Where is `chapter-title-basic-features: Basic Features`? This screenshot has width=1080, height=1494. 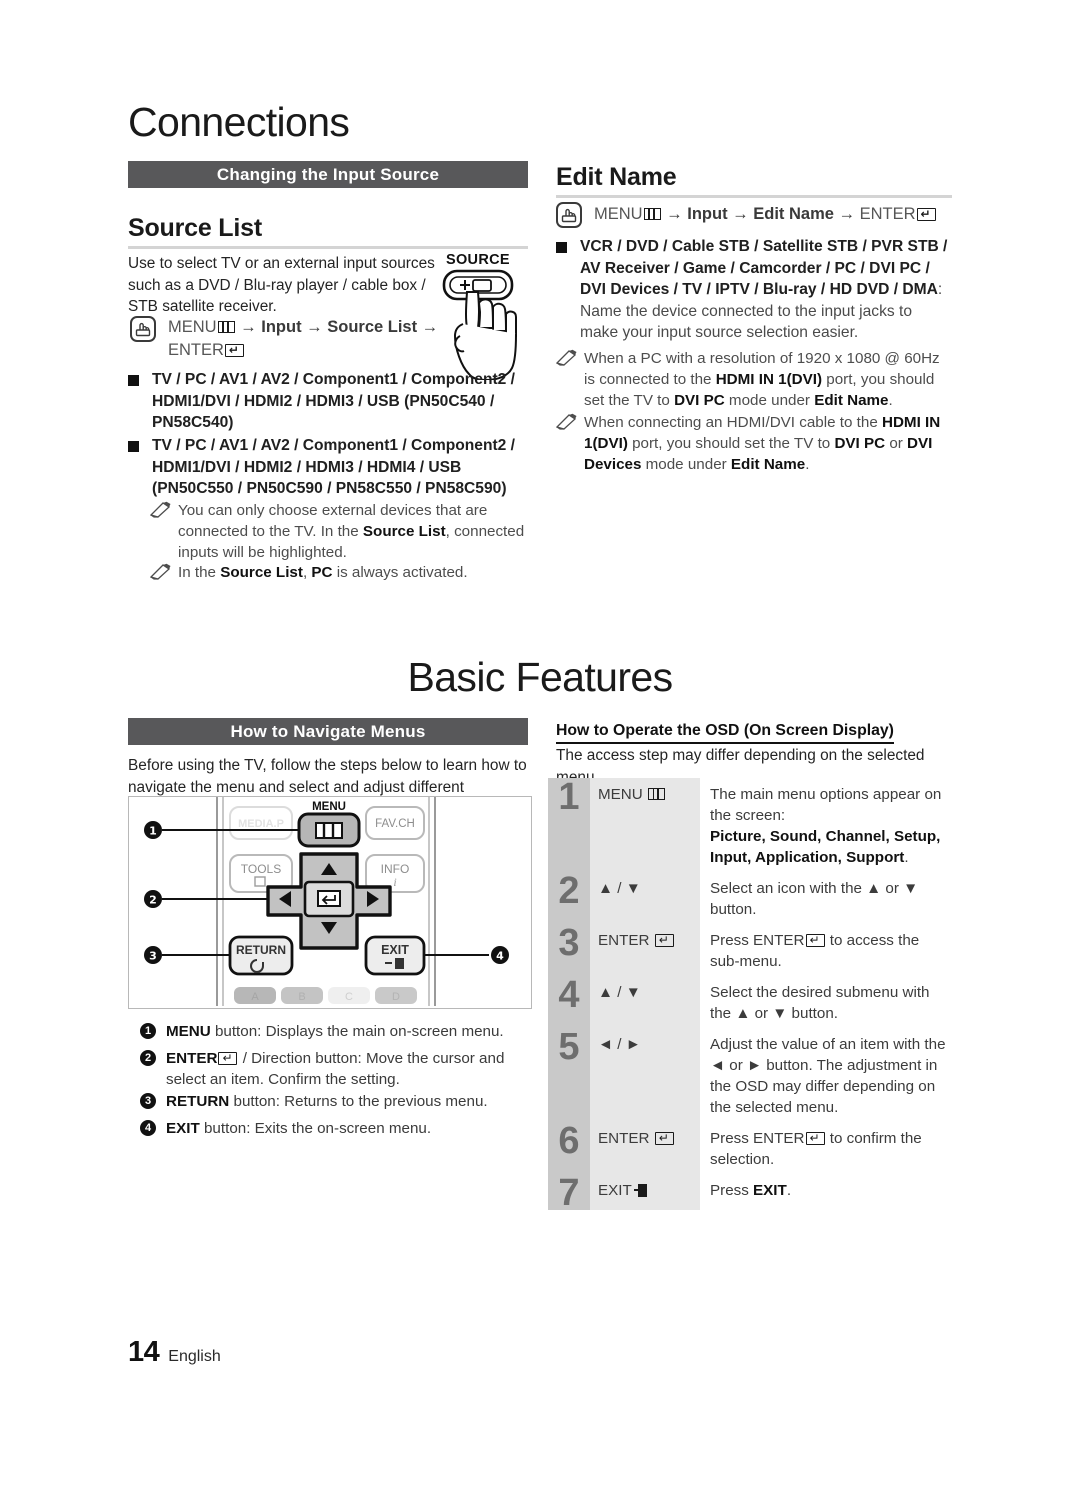 chapter-title-basic-features: Basic Features is located at coordinates (540, 677).